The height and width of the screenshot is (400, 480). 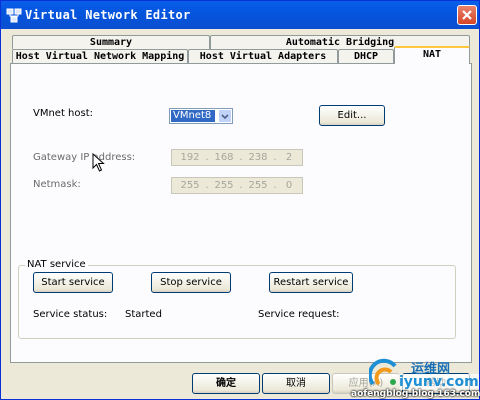 I want to click on gateway-octet-3: 238, so click(x=258, y=157).